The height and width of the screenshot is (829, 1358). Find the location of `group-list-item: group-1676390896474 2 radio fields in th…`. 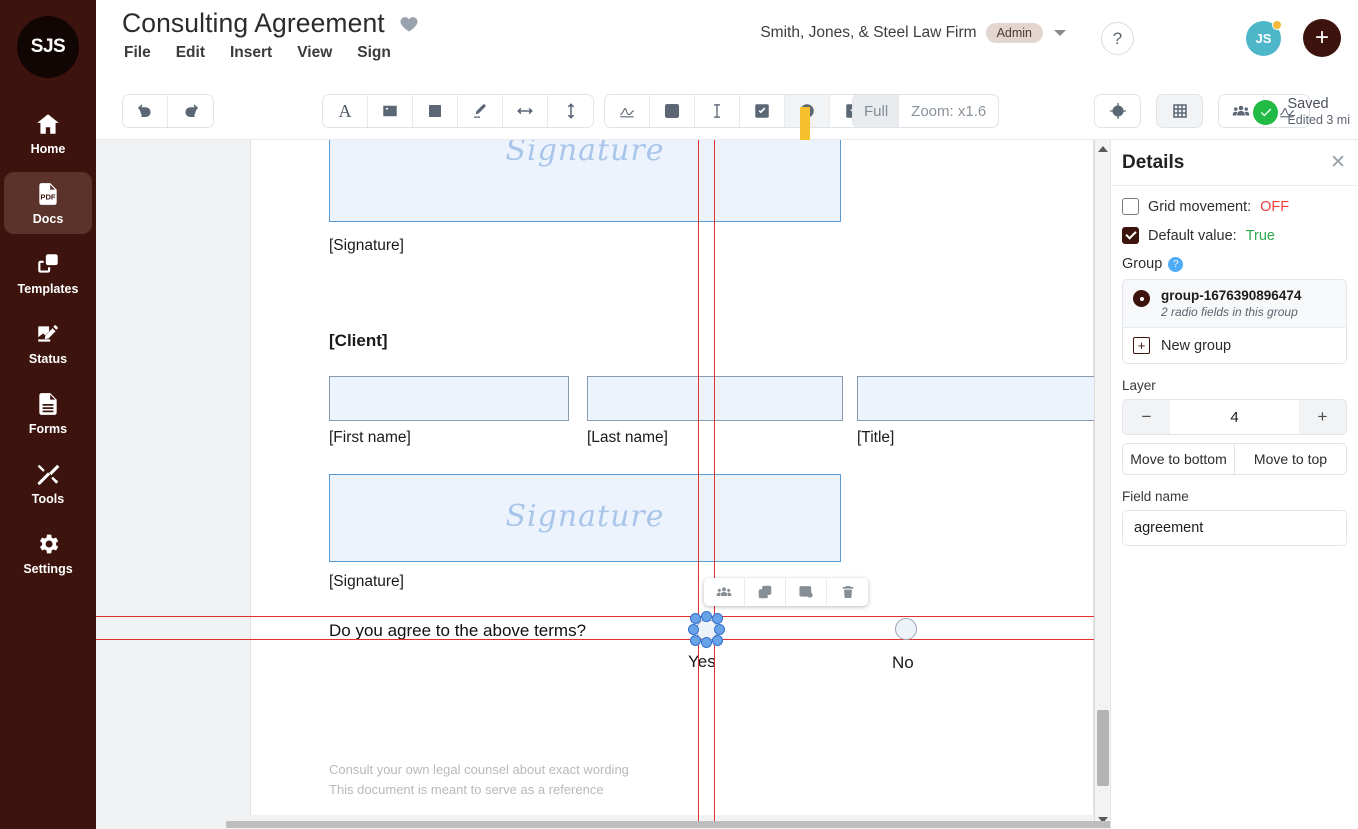

group-list-item: group-1676390896474 2 radio fields in th… is located at coordinates (1234, 303).